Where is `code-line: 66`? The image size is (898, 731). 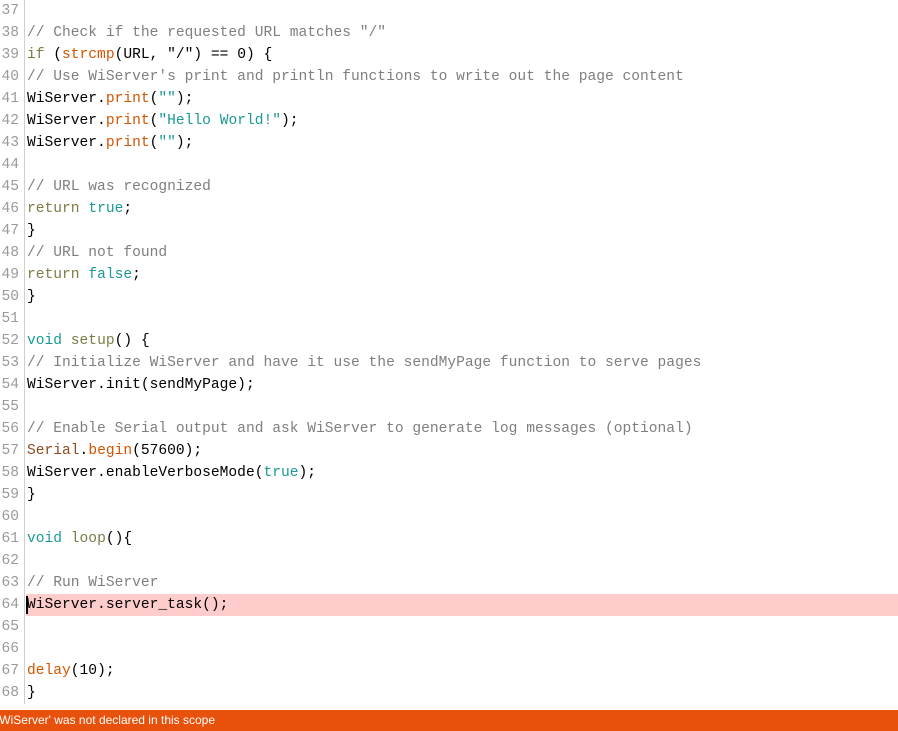
code-line: 66 is located at coordinates (449, 649).